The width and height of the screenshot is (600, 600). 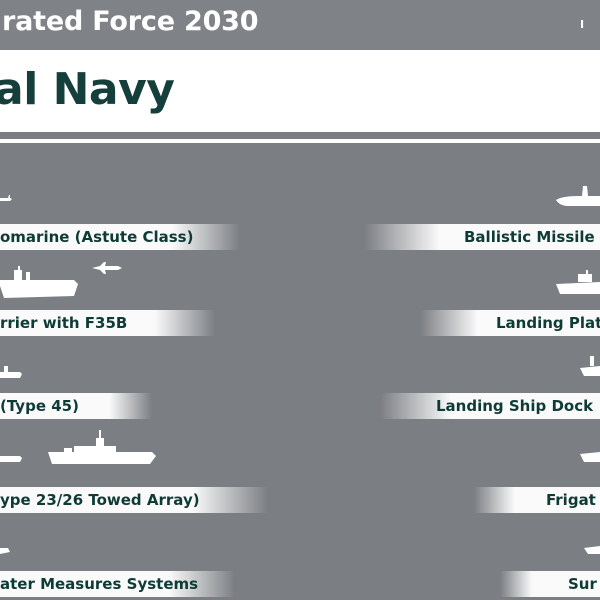 What do you see at coordinates (87, 89) in the screenshot?
I see `page-title: al Navy` at bounding box center [87, 89].